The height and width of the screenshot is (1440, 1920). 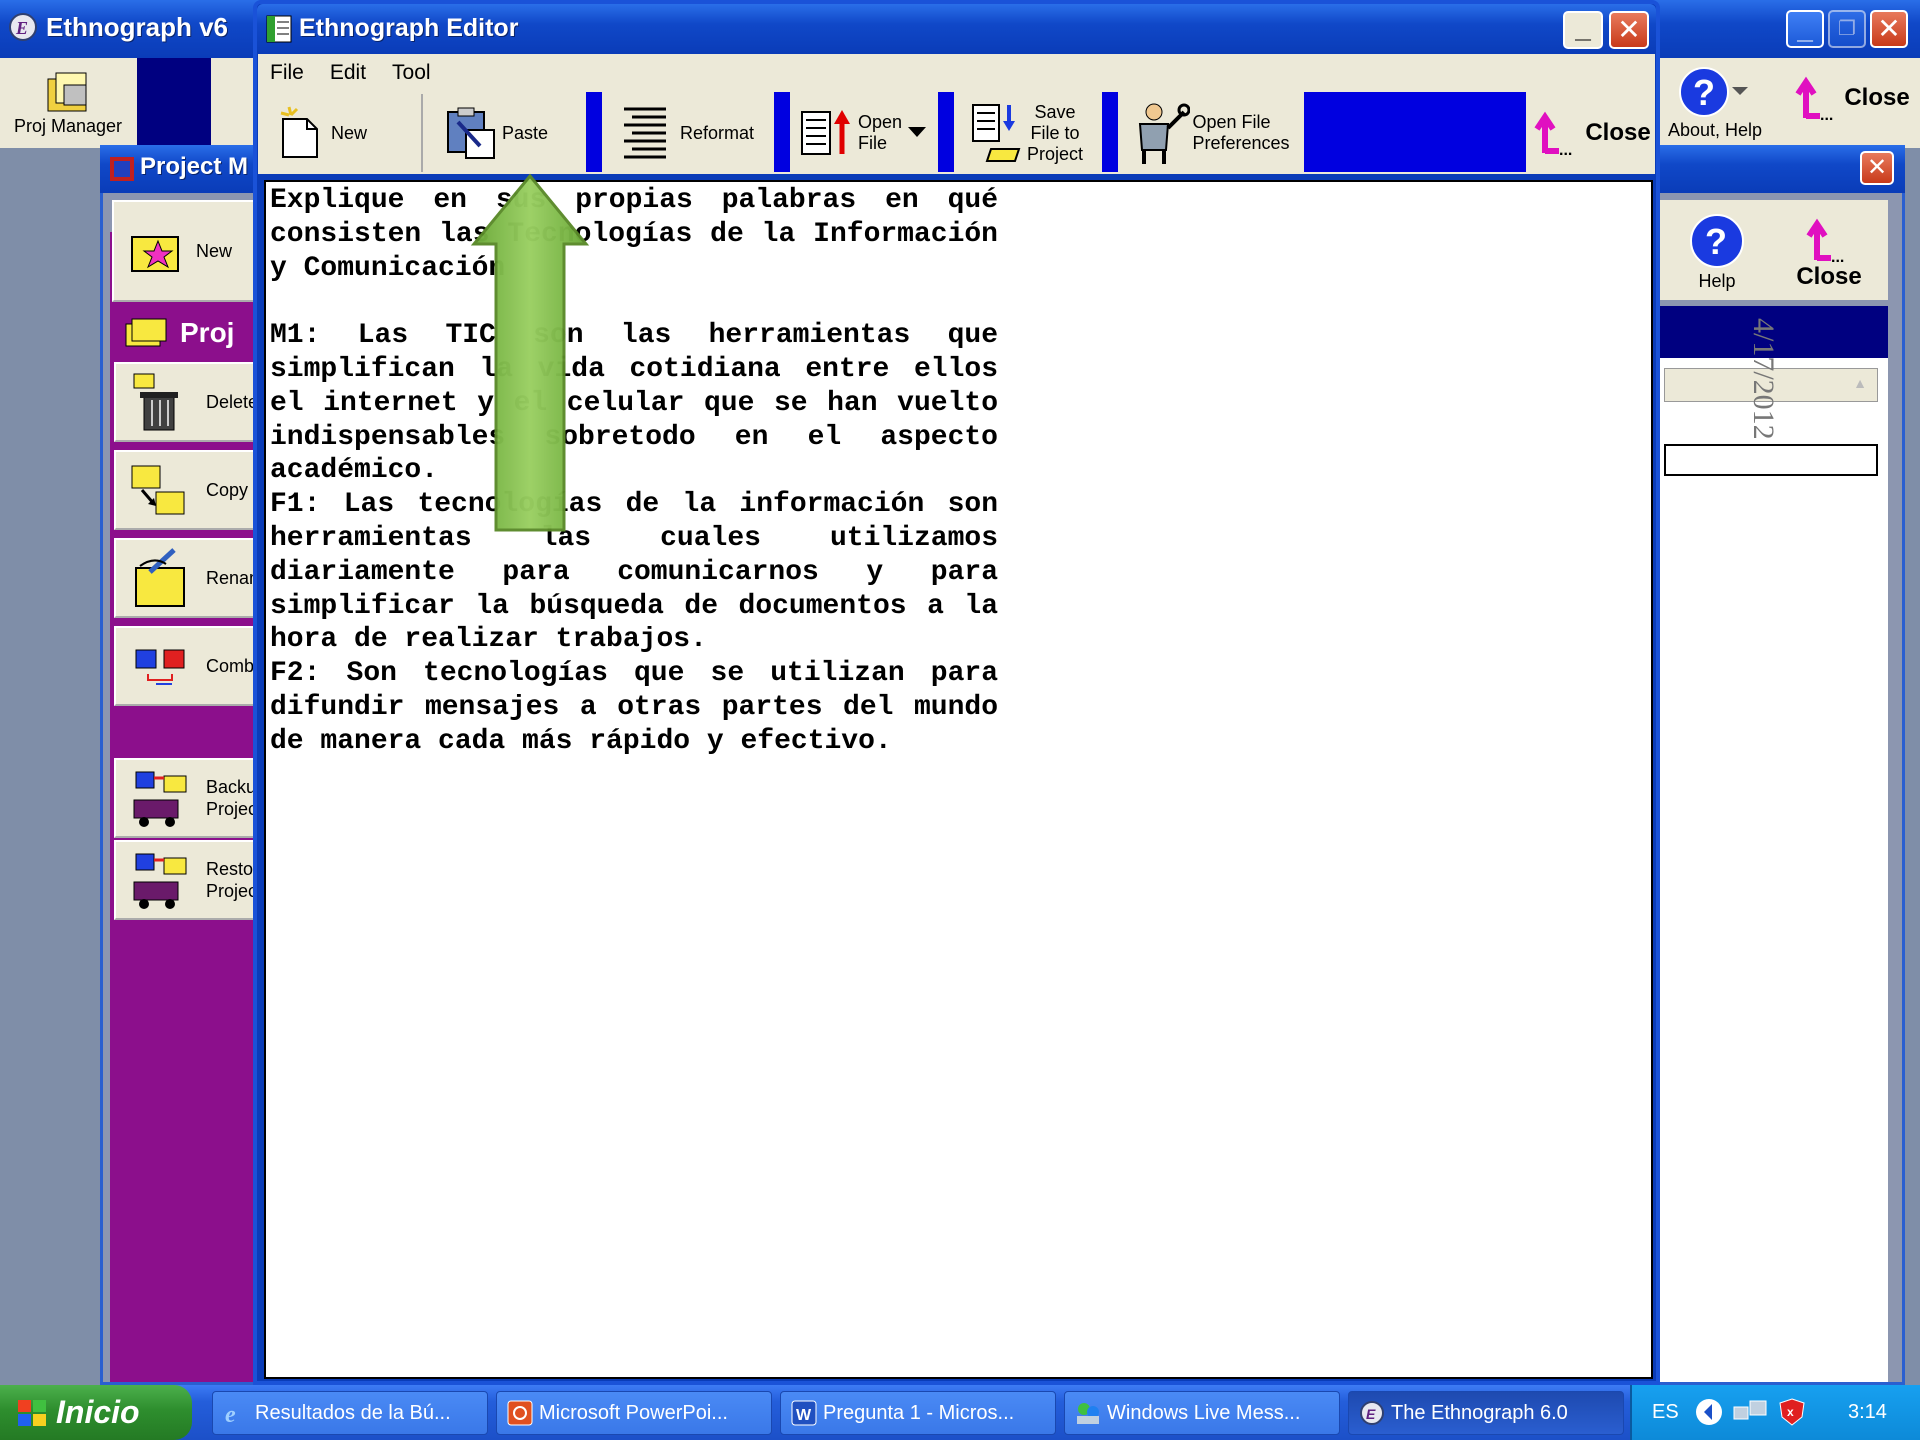 I want to click on editor-reformat-button: Reformat, so click(x=687, y=133).